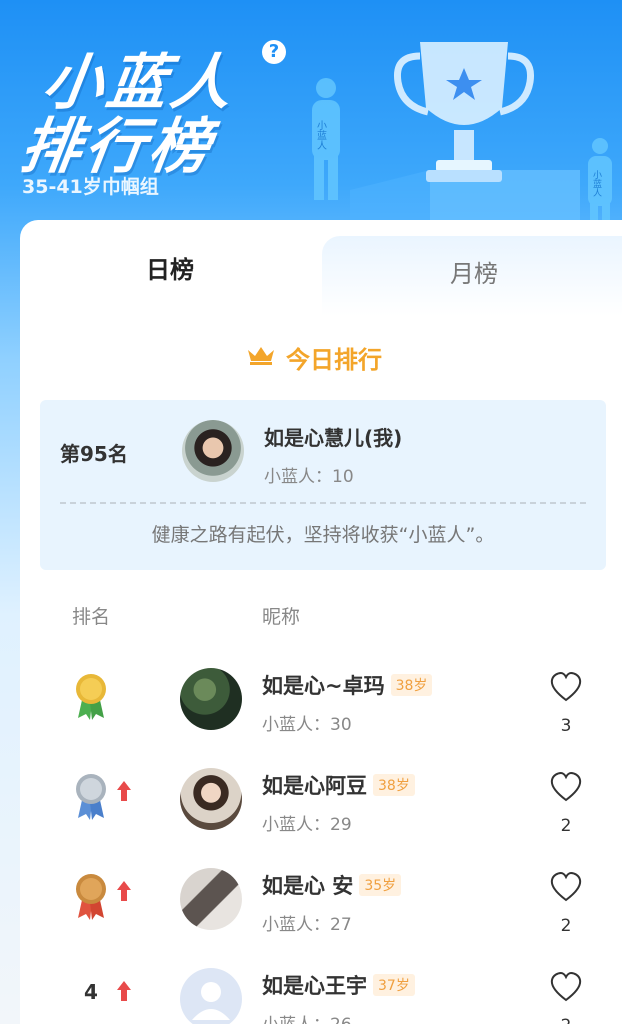  What do you see at coordinates (566, 726) in the screenshot?
I see `like-count: 3` at bounding box center [566, 726].